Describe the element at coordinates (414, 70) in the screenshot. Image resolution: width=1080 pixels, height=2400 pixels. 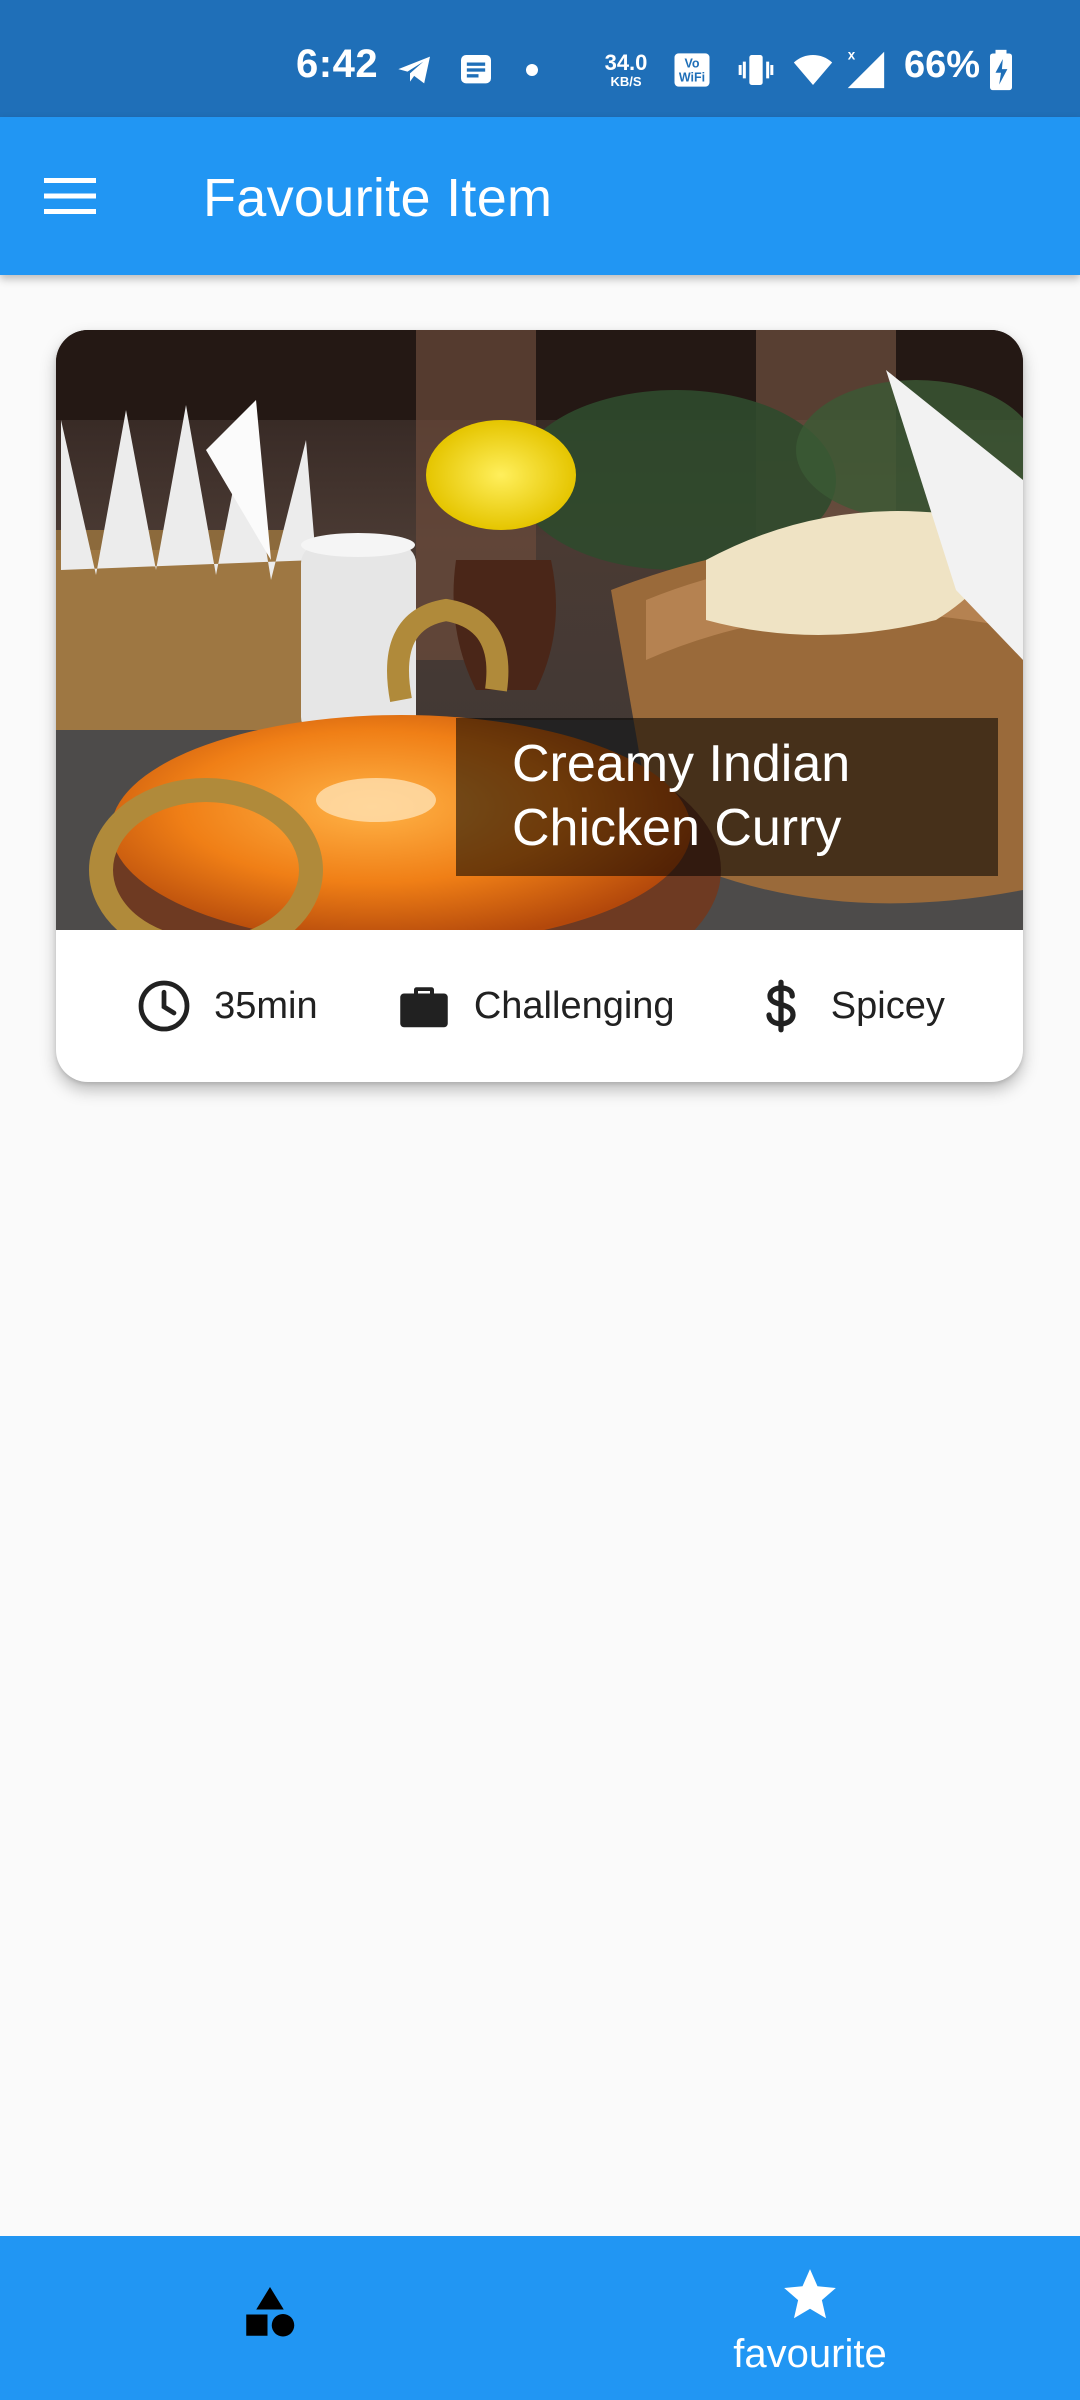
I see `telegram-icon` at that location.